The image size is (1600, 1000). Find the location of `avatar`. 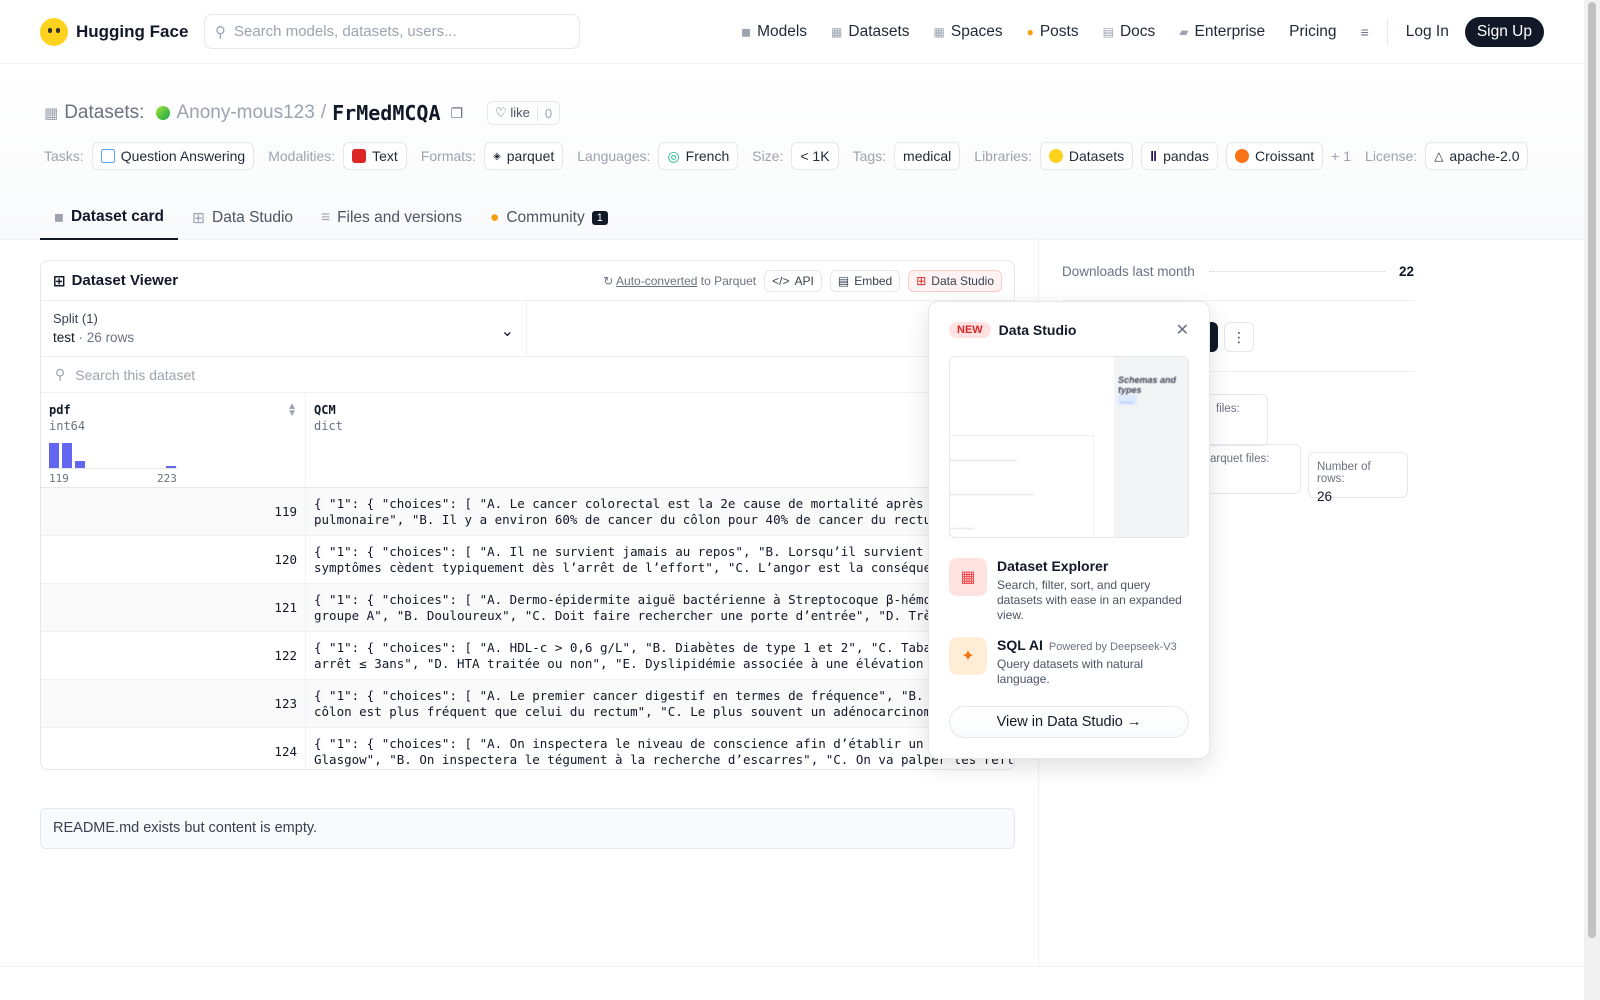

avatar is located at coordinates (163, 113).